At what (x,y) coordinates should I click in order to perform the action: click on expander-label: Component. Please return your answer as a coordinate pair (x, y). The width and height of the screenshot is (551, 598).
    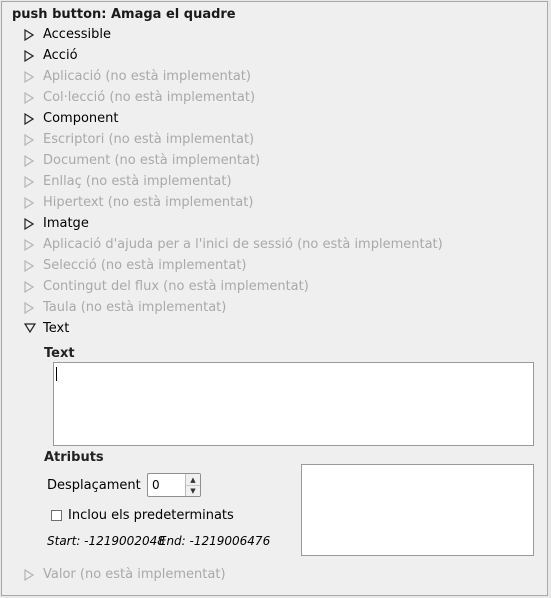
    Looking at the image, I should click on (81, 118).